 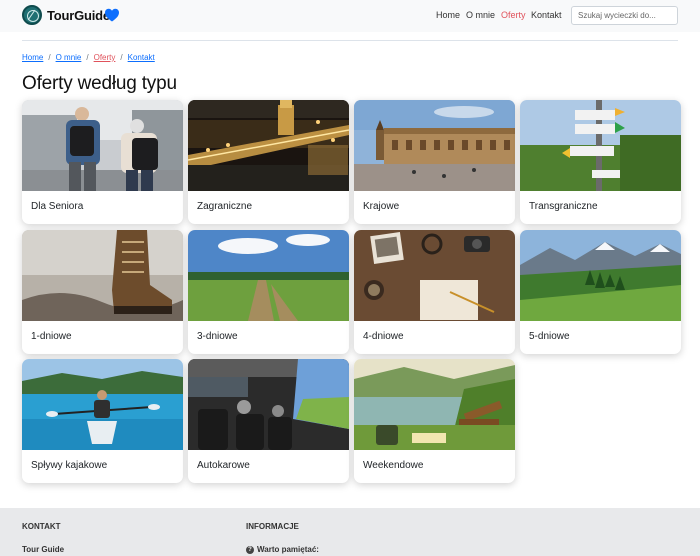 I want to click on card-label: Transgraniczne, so click(x=563, y=206).